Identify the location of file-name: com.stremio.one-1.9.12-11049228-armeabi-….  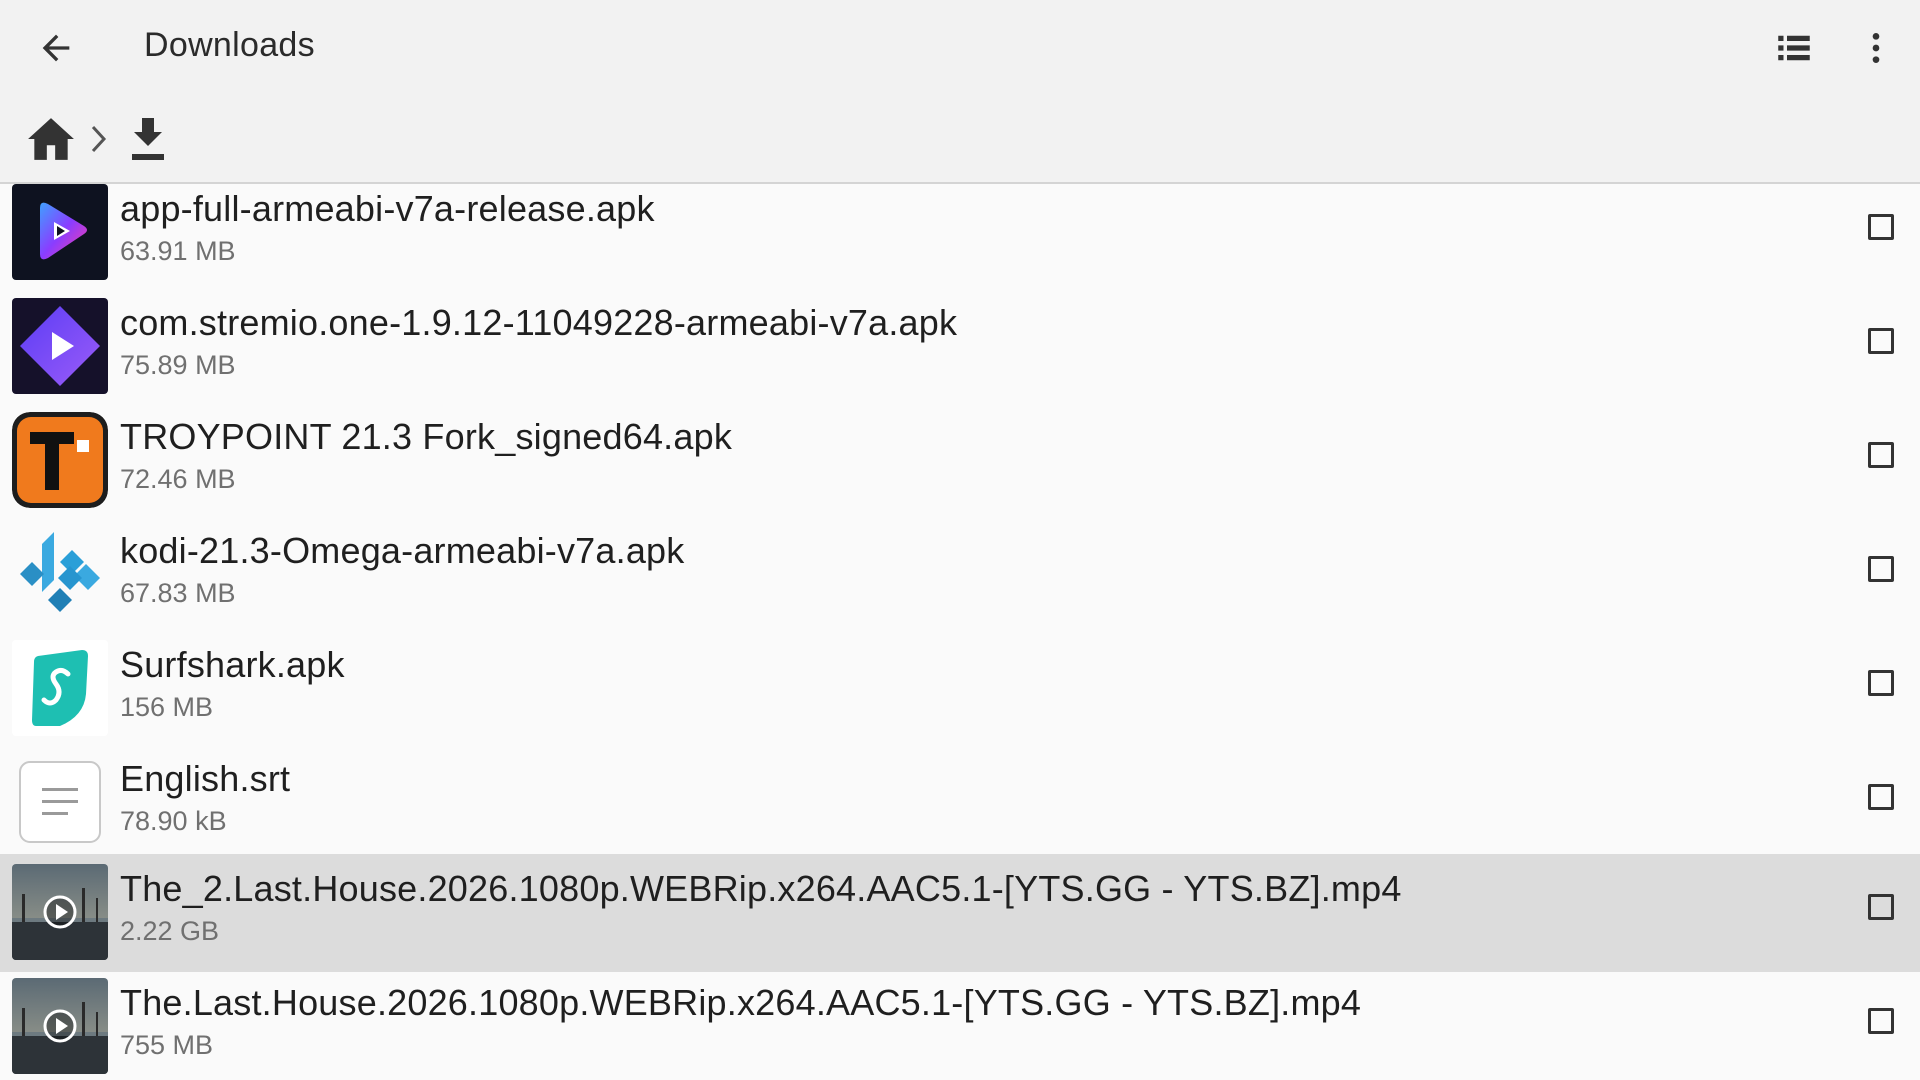
(539, 322).